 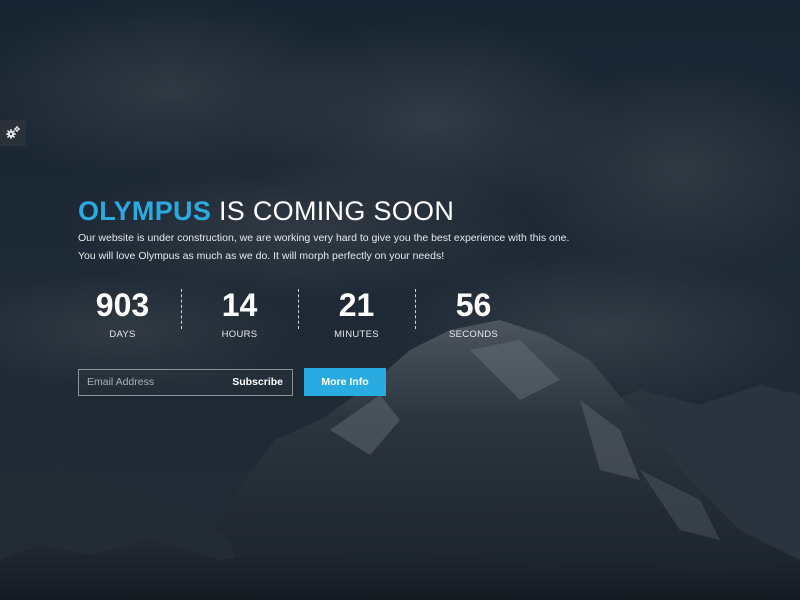 I want to click on subscribe-button: Subscribe, so click(x=259, y=382).